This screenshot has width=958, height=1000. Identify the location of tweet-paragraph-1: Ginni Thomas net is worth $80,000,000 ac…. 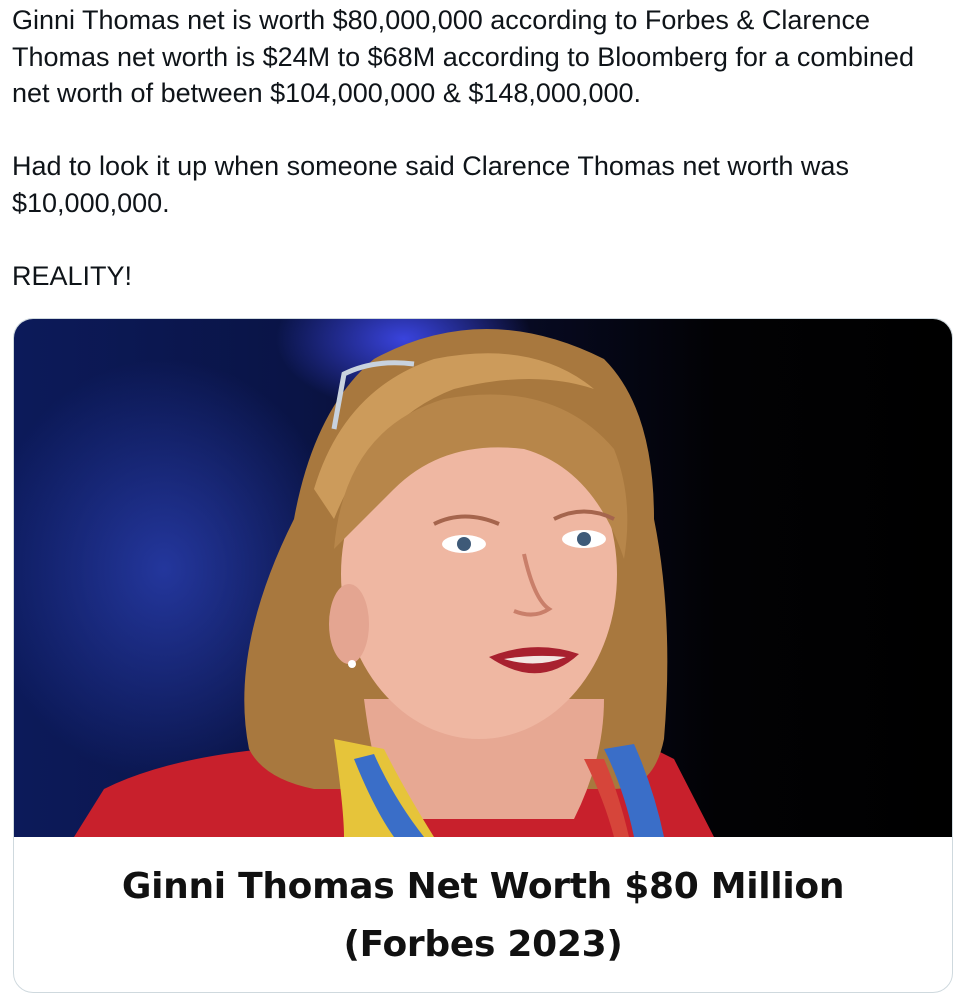
(463, 56).